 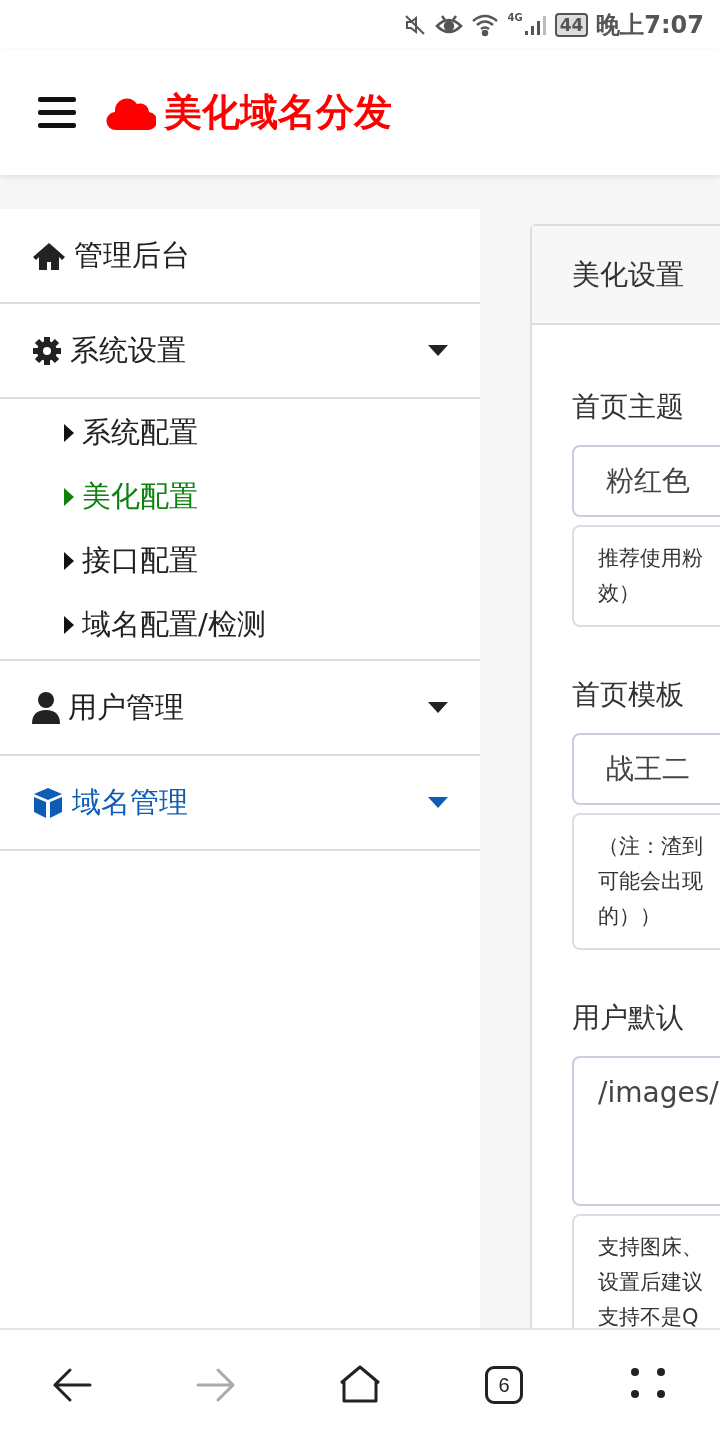 What do you see at coordinates (240, 708) in the screenshot?
I see `sidebar-item: 用户管理` at bounding box center [240, 708].